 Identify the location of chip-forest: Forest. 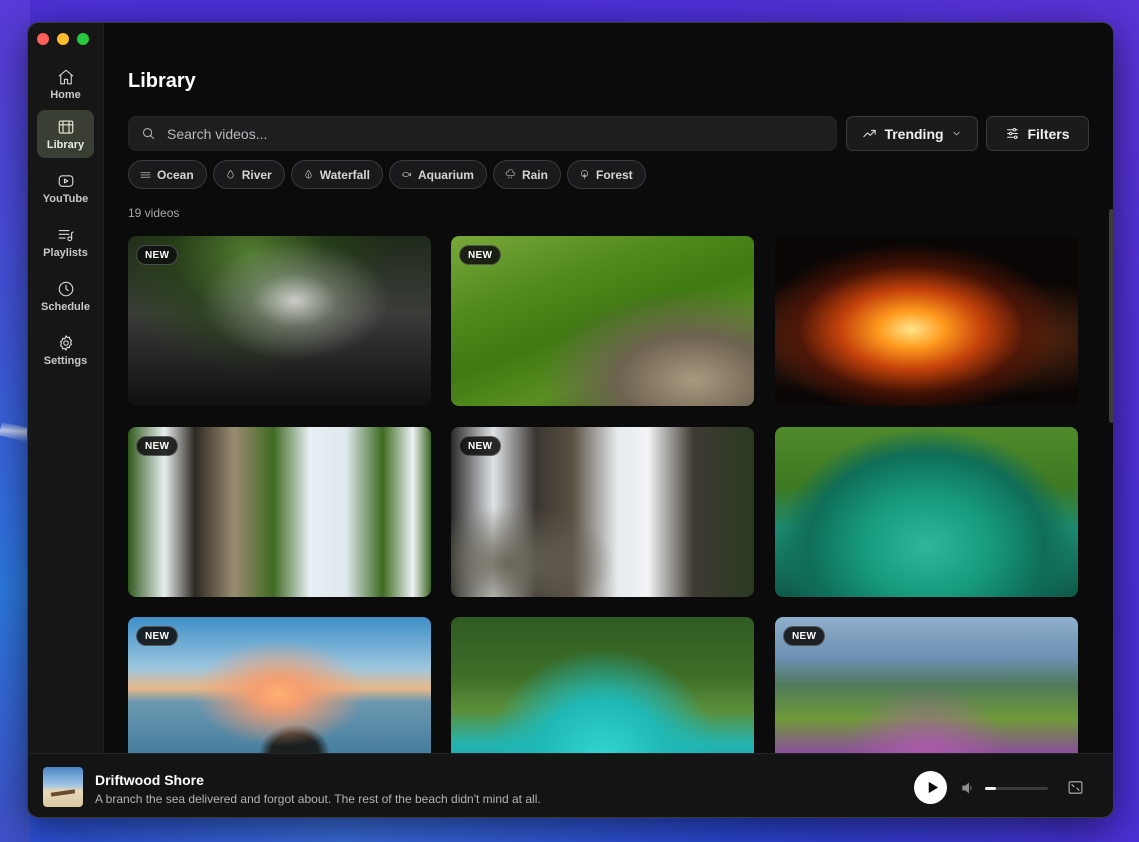
(606, 174).